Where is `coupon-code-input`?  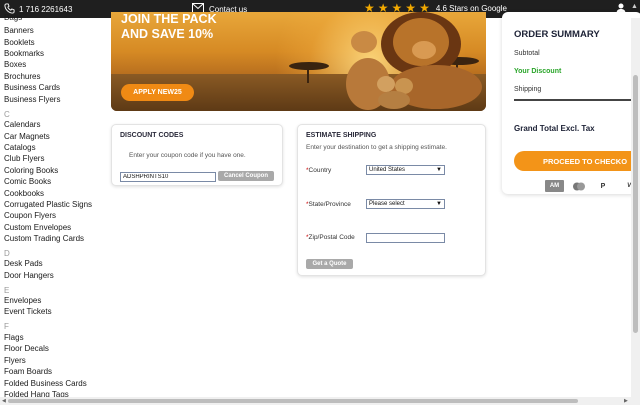
coupon-code-input is located at coordinates (168, 177).